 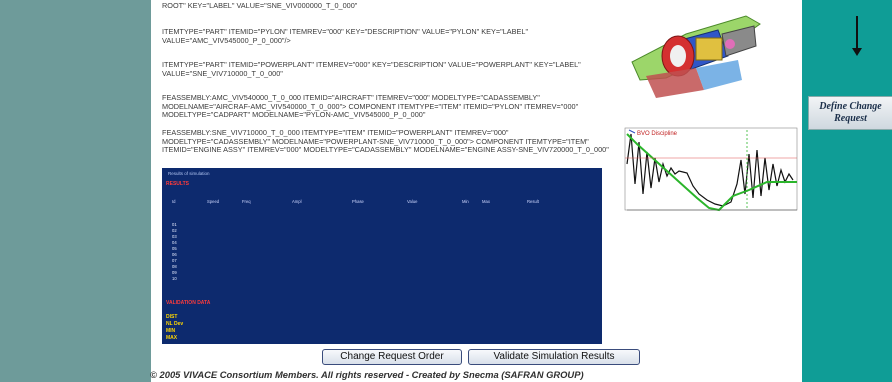 What do you see at coordinates (172, 338) in the screenshot?
I see `summary-label: MAX` at bounding box center [172, 338].